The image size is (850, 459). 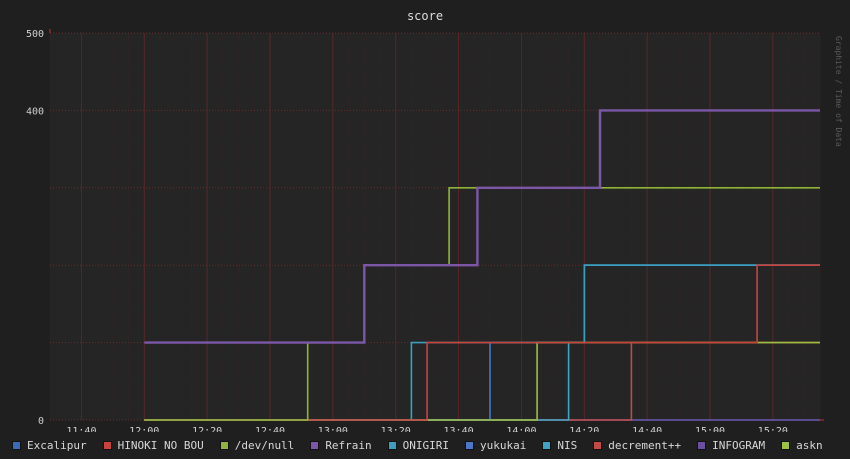 I want to click on x-tick-label: 12:40, so click(x=270, y=429).